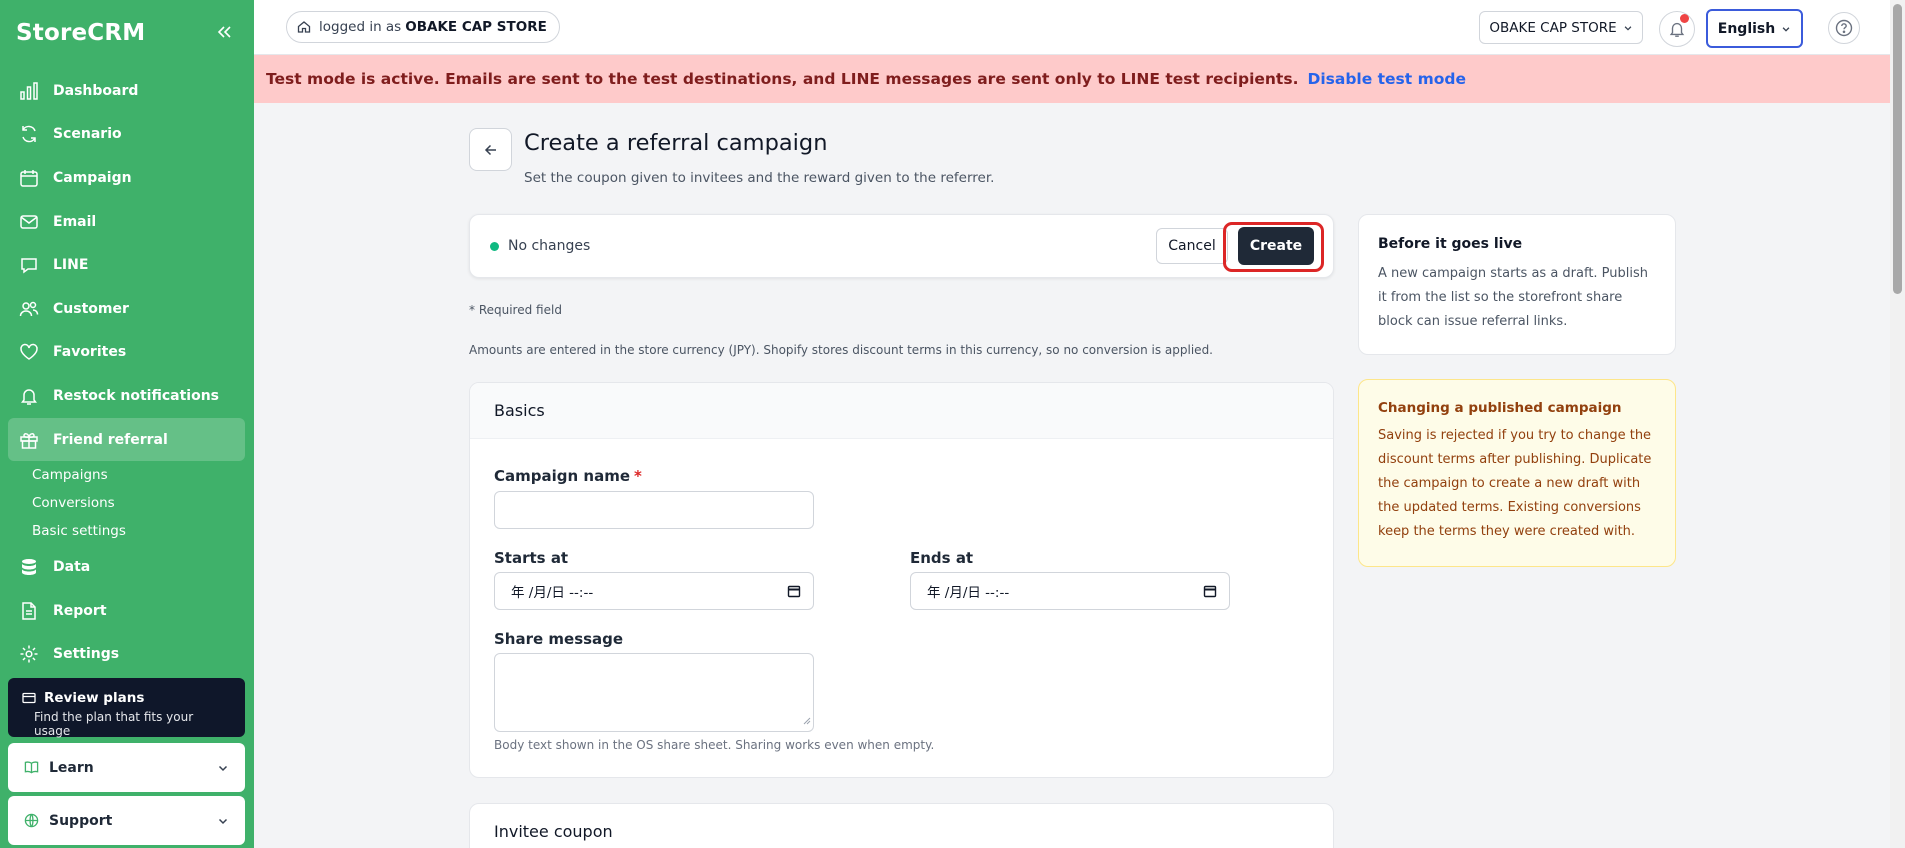 The height and width of the screenshot is (848, 1905). I want to click on sidebar-item-label: Friend referral, so click(110, 439).